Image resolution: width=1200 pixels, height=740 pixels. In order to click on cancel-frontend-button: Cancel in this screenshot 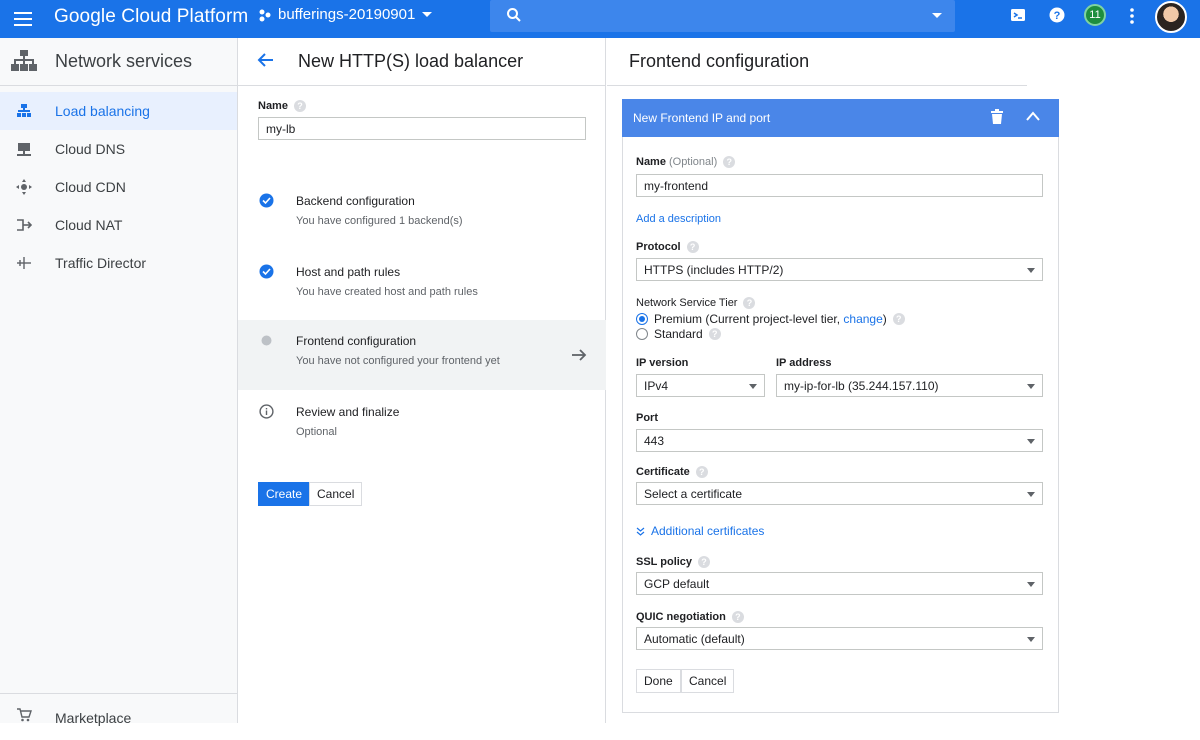, I will do `click(708, 681)`.